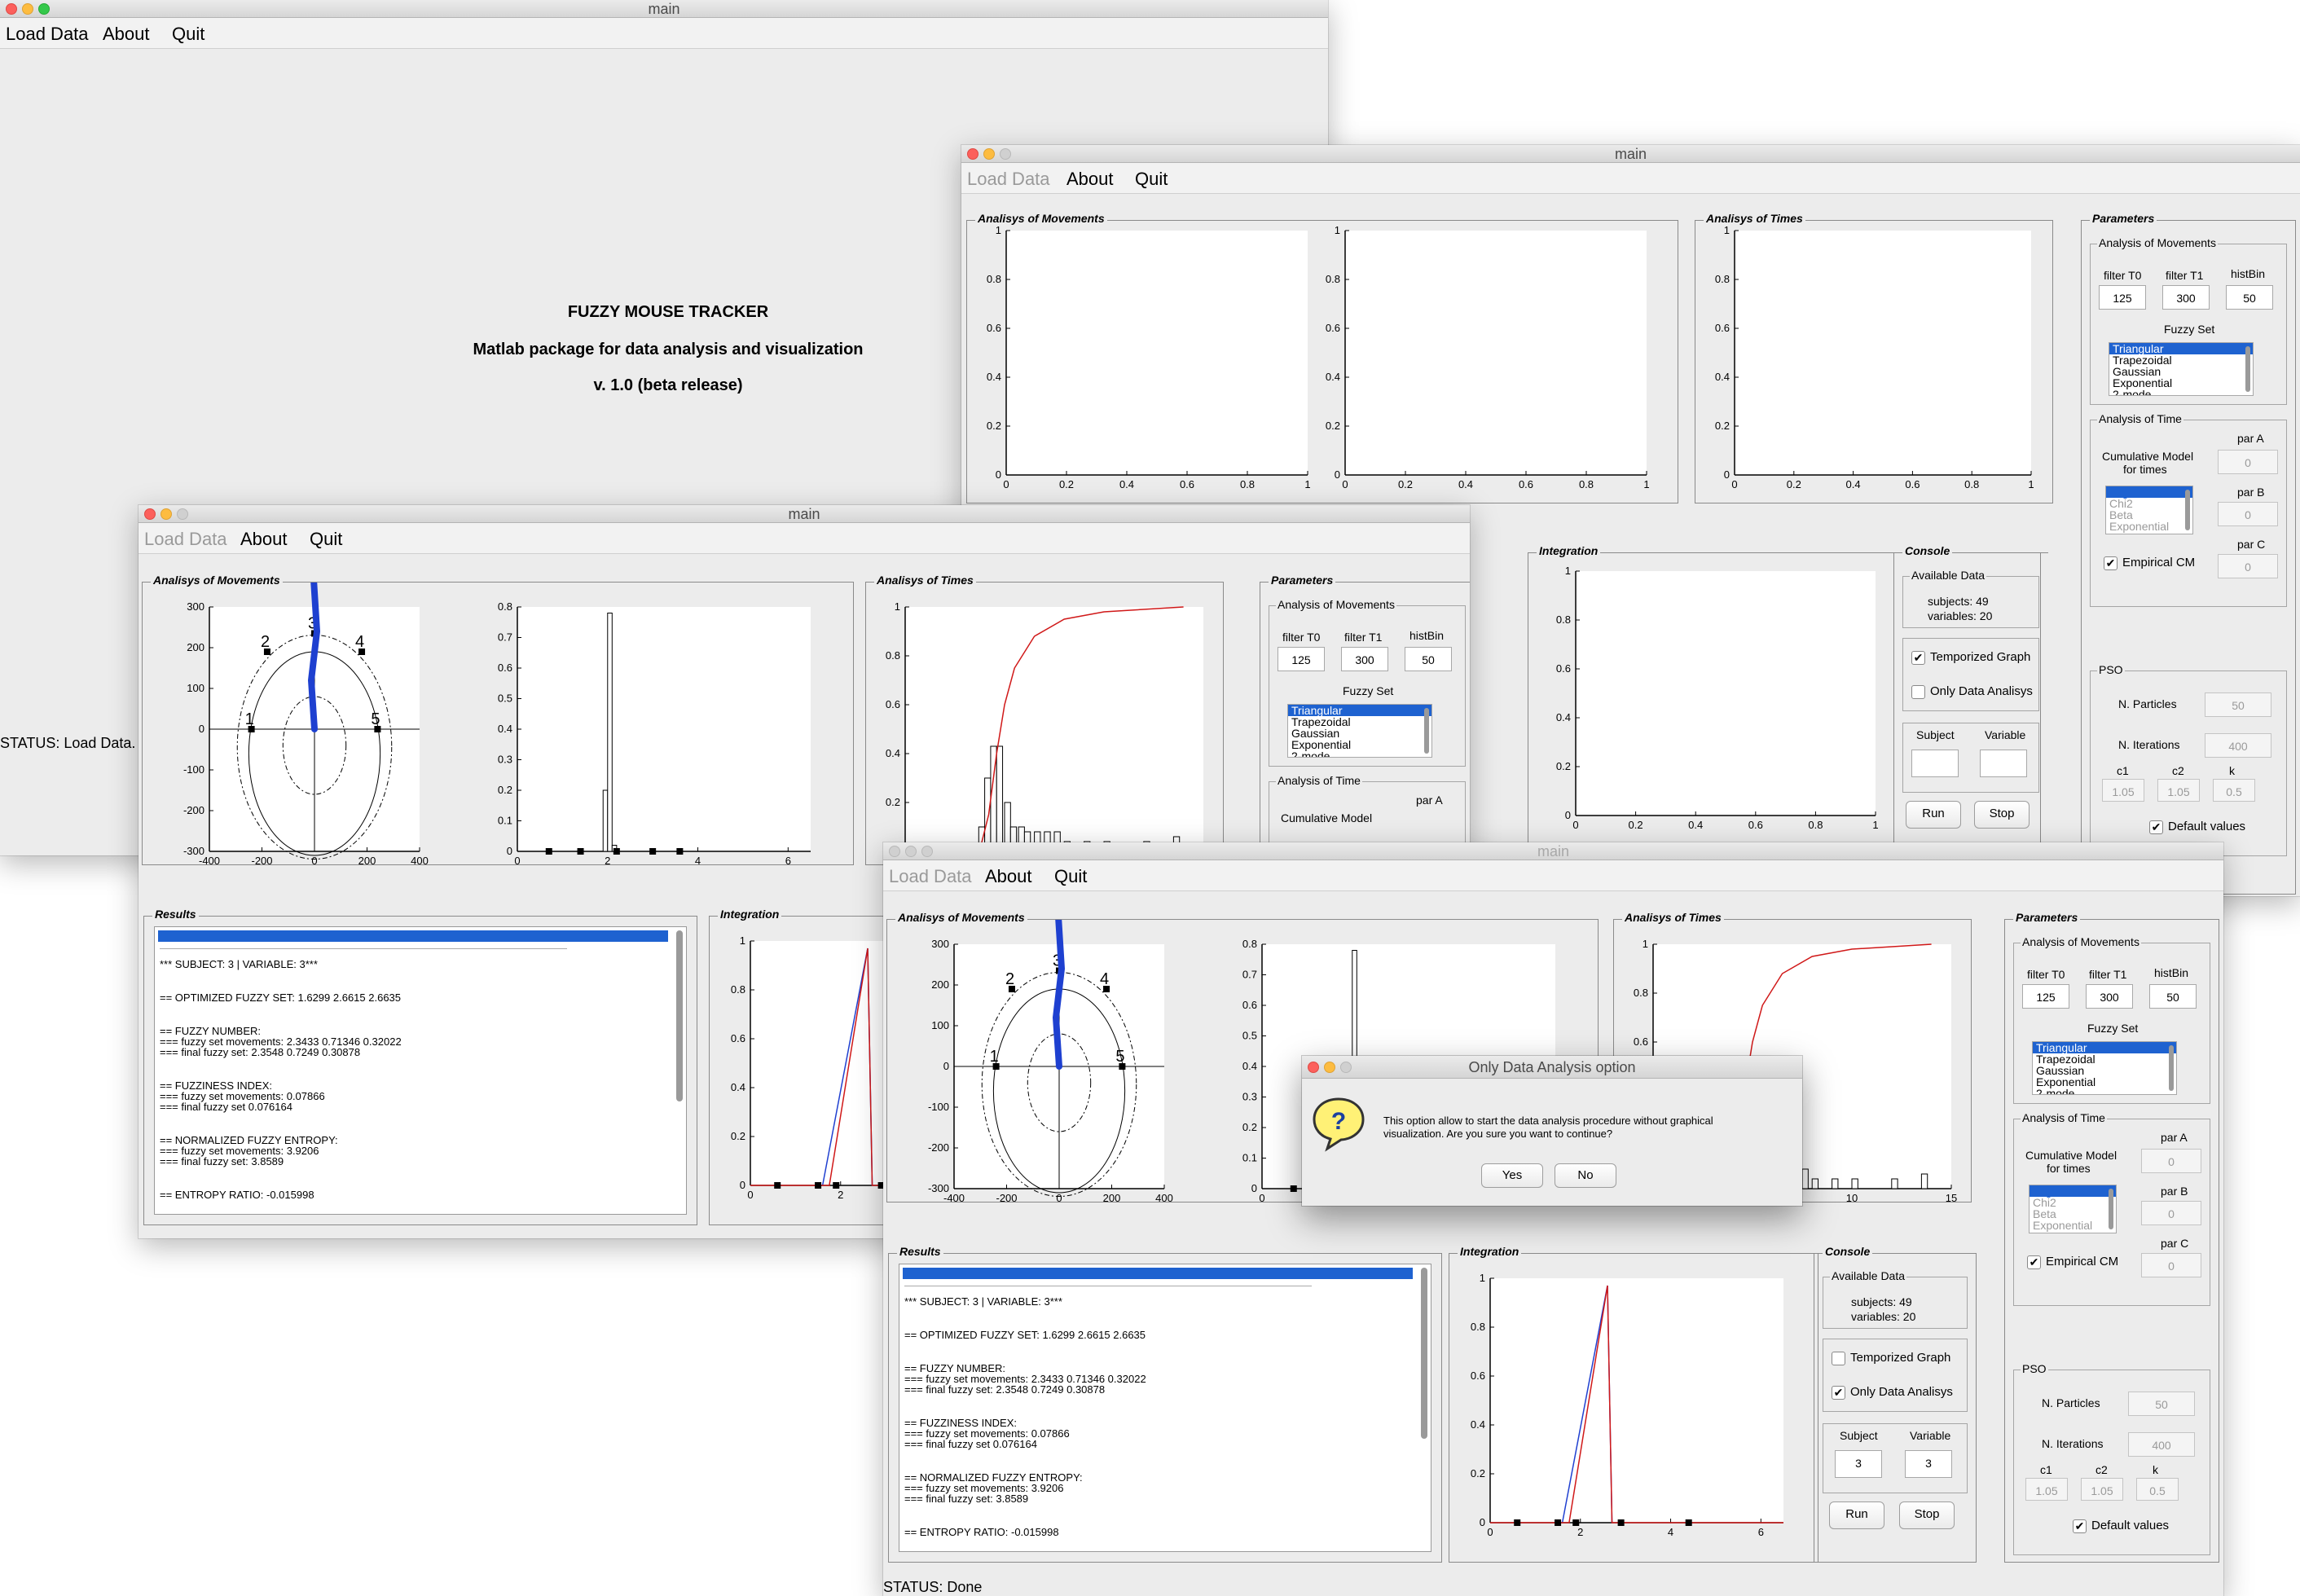 This screenshot has width=2300, height=1596. I want to click on subject-input, so click(1935, 763).